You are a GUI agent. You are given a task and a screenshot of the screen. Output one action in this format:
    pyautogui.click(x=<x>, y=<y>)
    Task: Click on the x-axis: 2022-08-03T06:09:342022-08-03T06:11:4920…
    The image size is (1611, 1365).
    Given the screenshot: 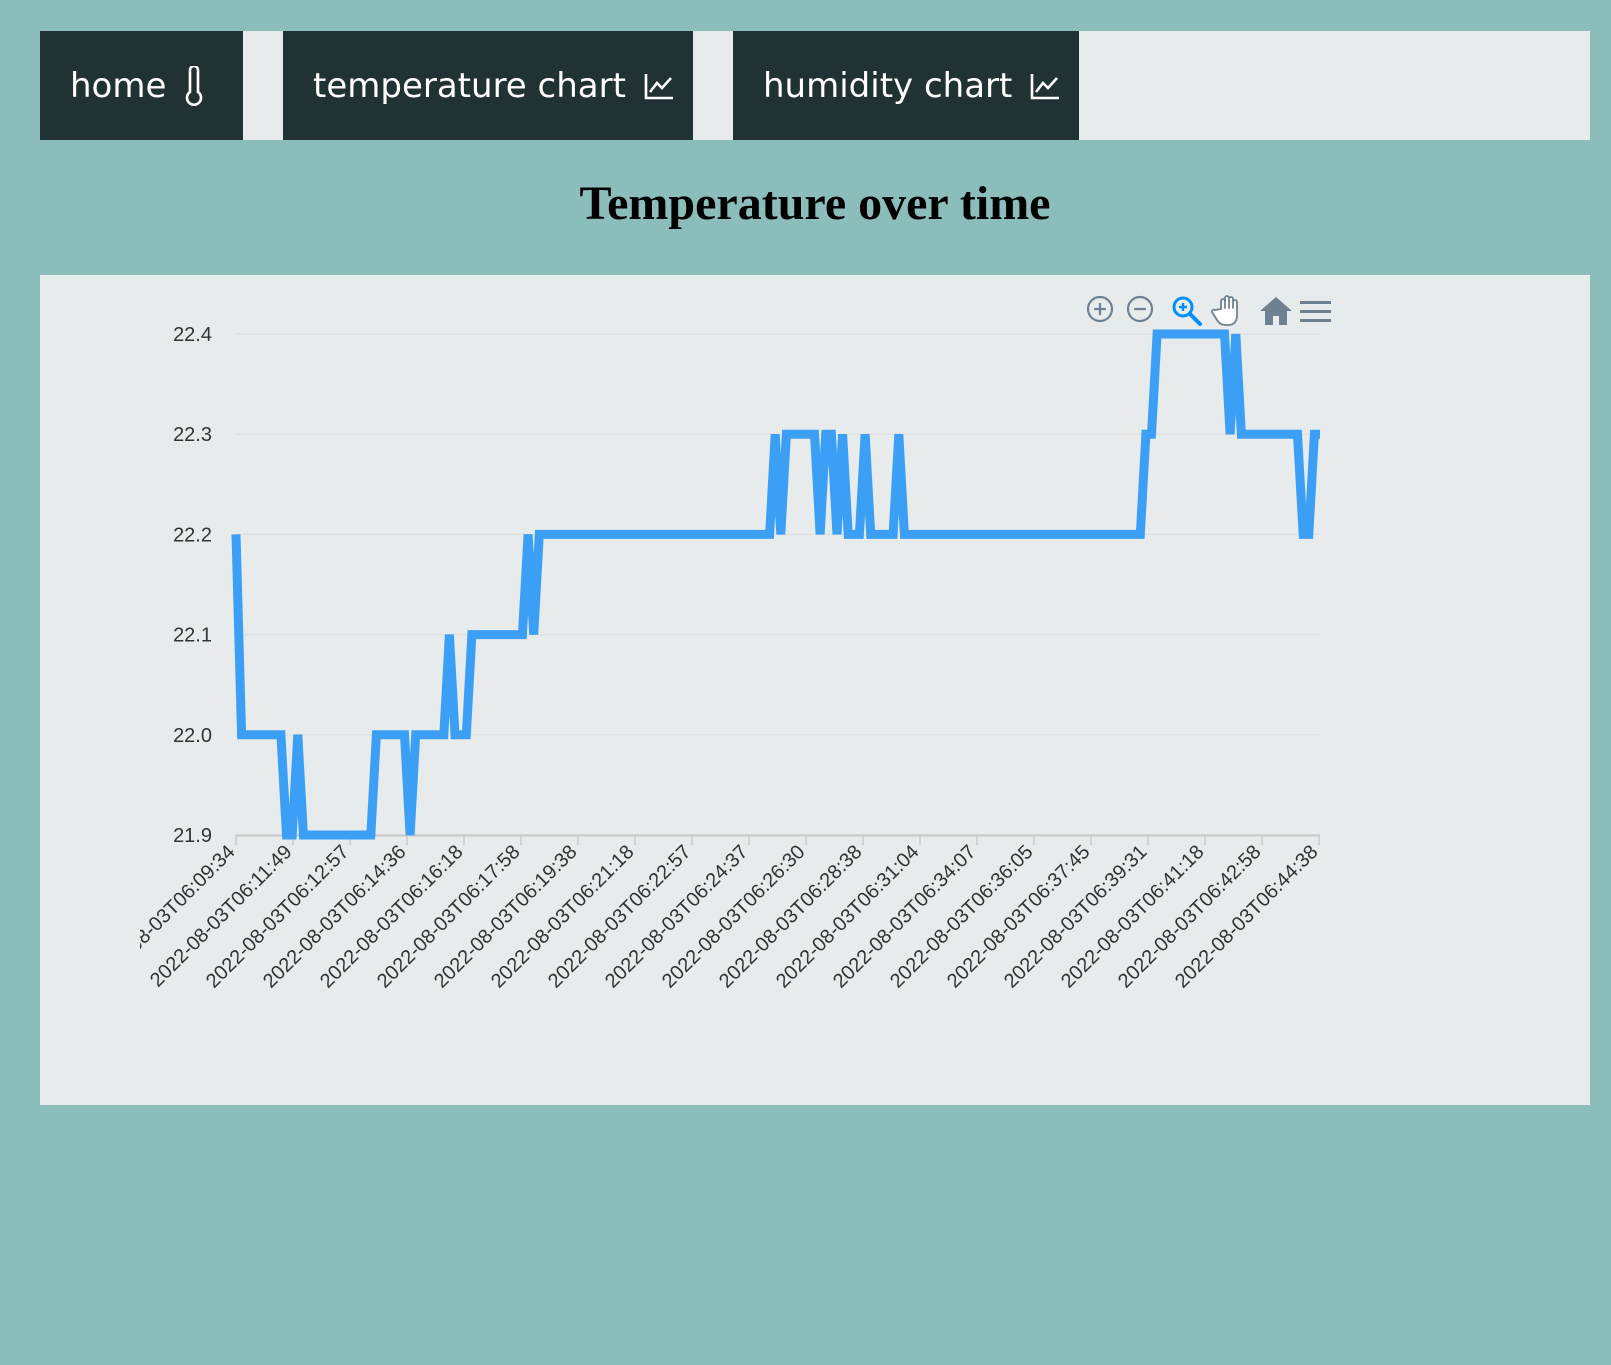 What is the action you would take?
    pyautogui.click(x=731, y=913)
    